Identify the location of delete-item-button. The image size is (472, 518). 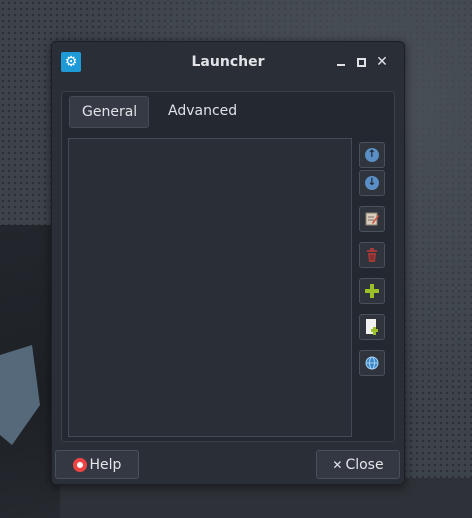
(372, 255).